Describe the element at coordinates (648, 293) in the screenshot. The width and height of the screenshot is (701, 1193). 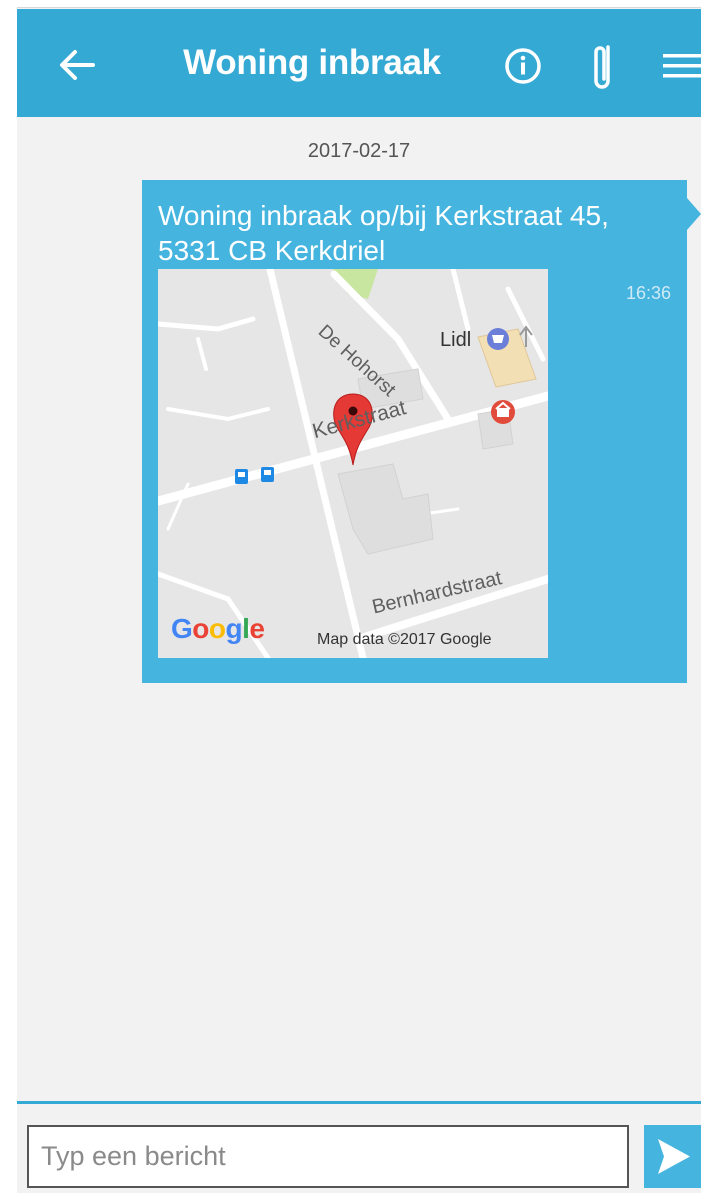
I see `message-time: 16:36` at that location.